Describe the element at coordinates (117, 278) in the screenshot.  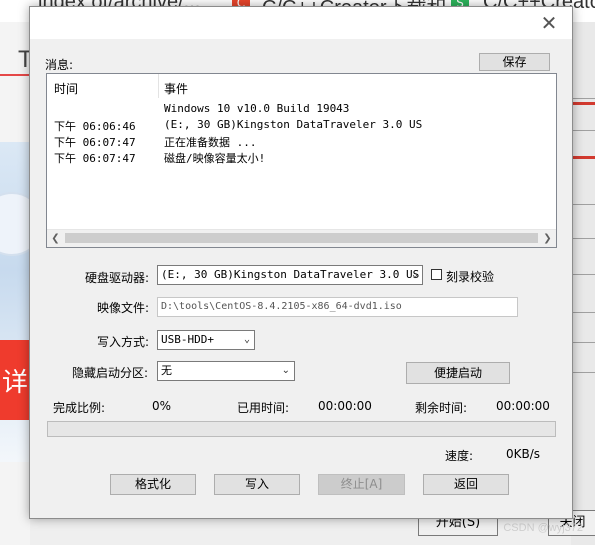
I see `drive-label: 硬盘驱动器:` at that location.